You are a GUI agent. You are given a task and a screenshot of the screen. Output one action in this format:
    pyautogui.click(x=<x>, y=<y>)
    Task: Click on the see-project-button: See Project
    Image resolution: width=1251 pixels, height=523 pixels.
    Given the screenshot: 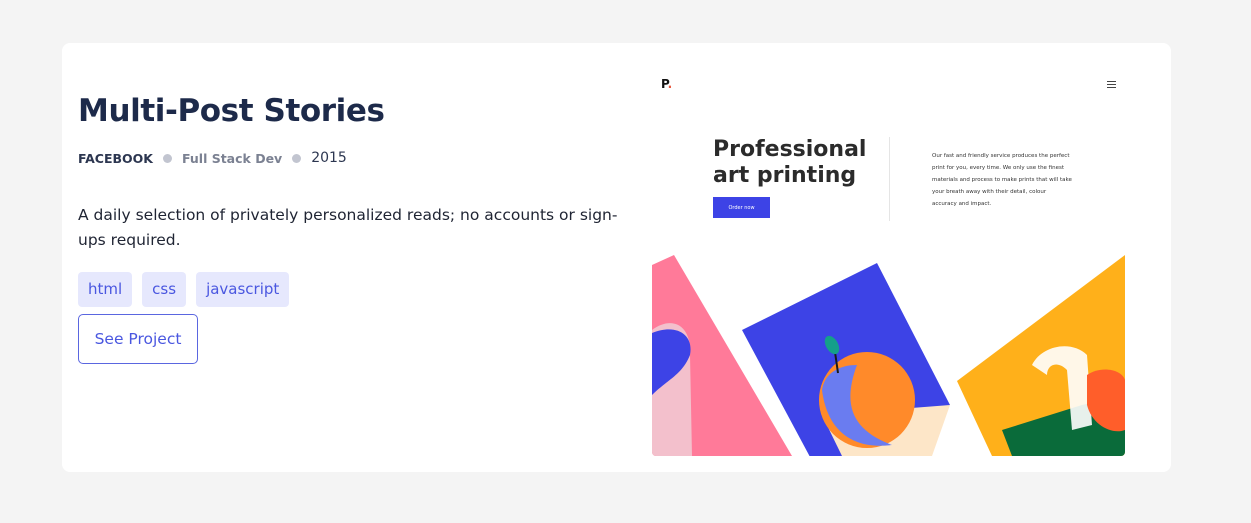 What is the action you would take?
    pyautogui.click(x=138, y=339)
    